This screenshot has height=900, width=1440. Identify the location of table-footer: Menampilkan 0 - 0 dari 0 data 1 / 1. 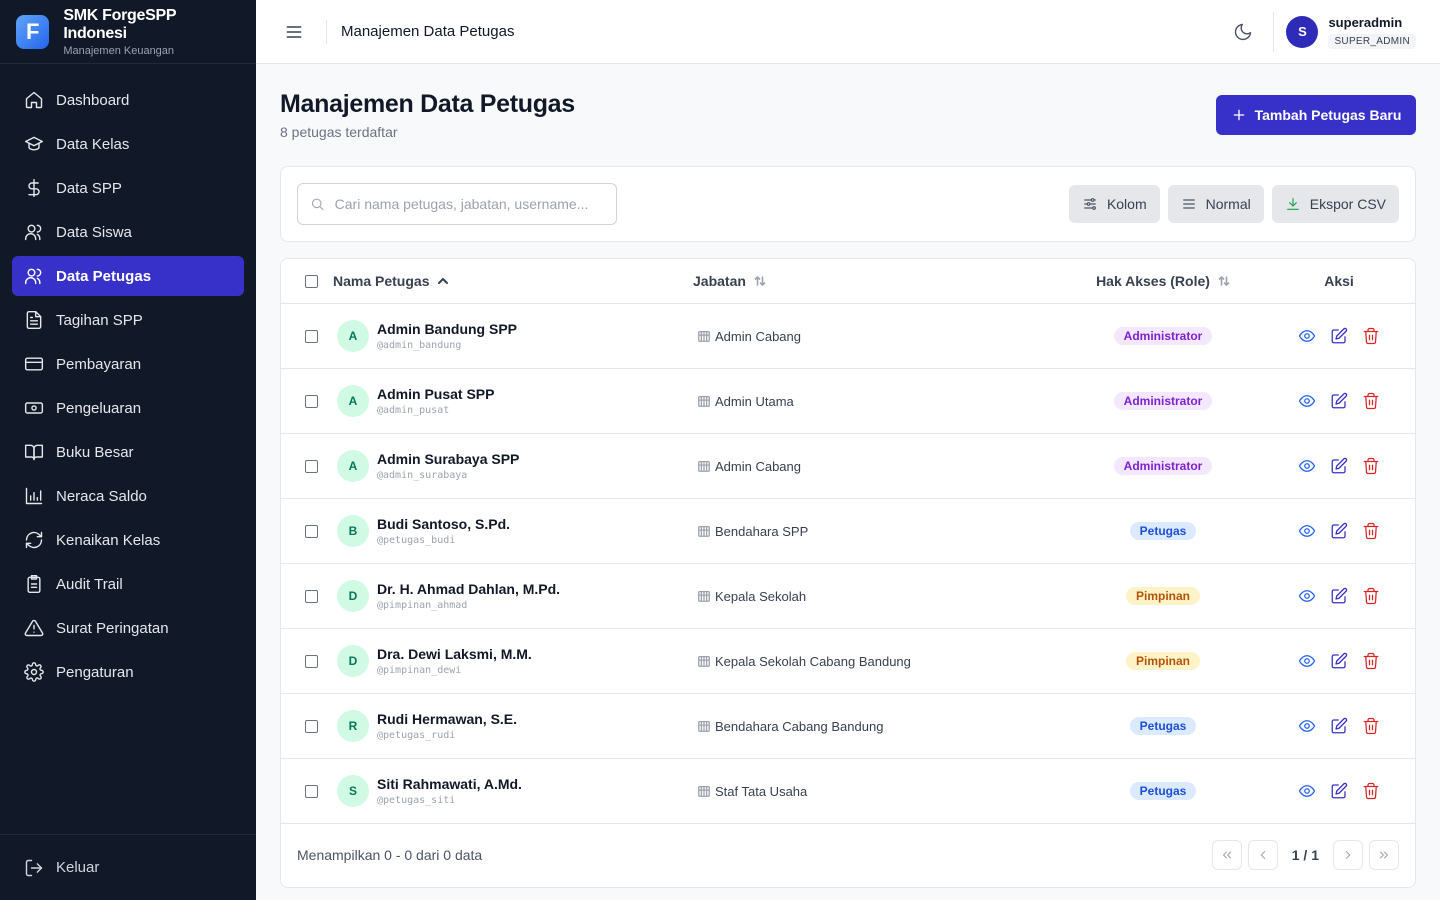
(848, 855).